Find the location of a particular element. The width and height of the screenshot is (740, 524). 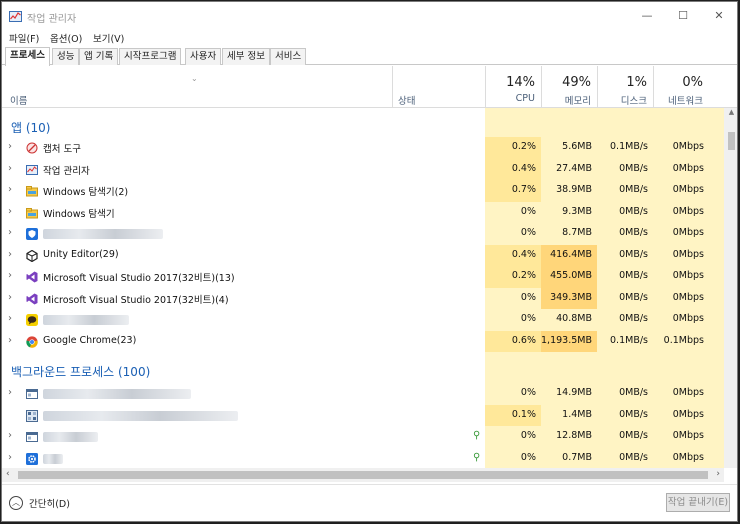

tab-performance: 성능 is located at coordinates (66, 56).